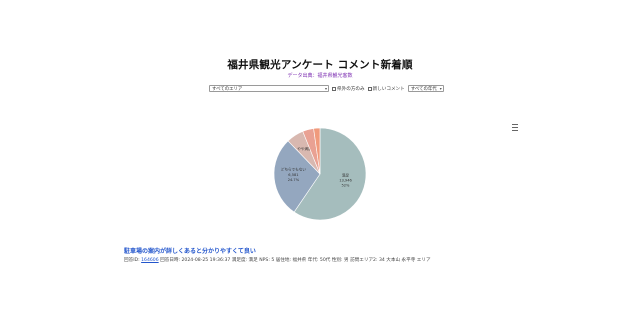 This screenshot has width=640, height=320. What do you see at coordinates (150, 260) in the screenshot?
I see `response-id-link: 164606` at bounding box center [150, 260].